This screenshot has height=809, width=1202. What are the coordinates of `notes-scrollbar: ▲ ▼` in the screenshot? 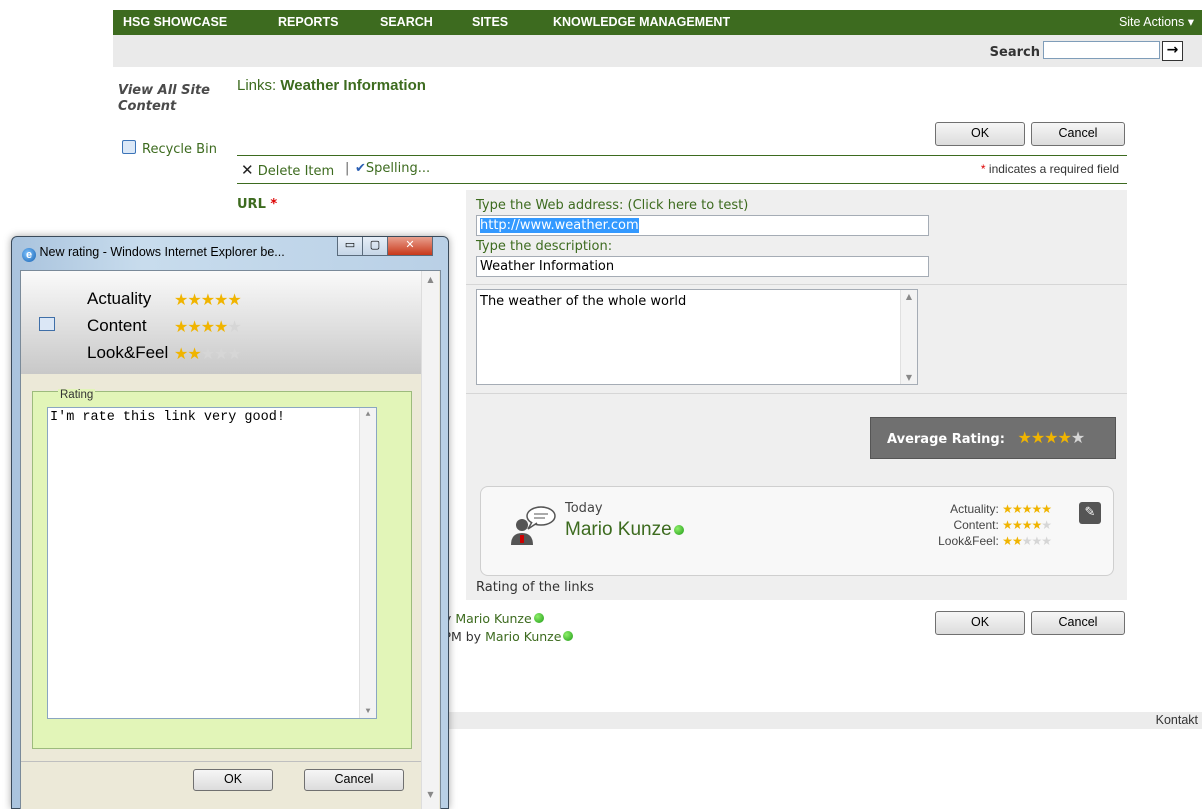 It's located at (908, 337).